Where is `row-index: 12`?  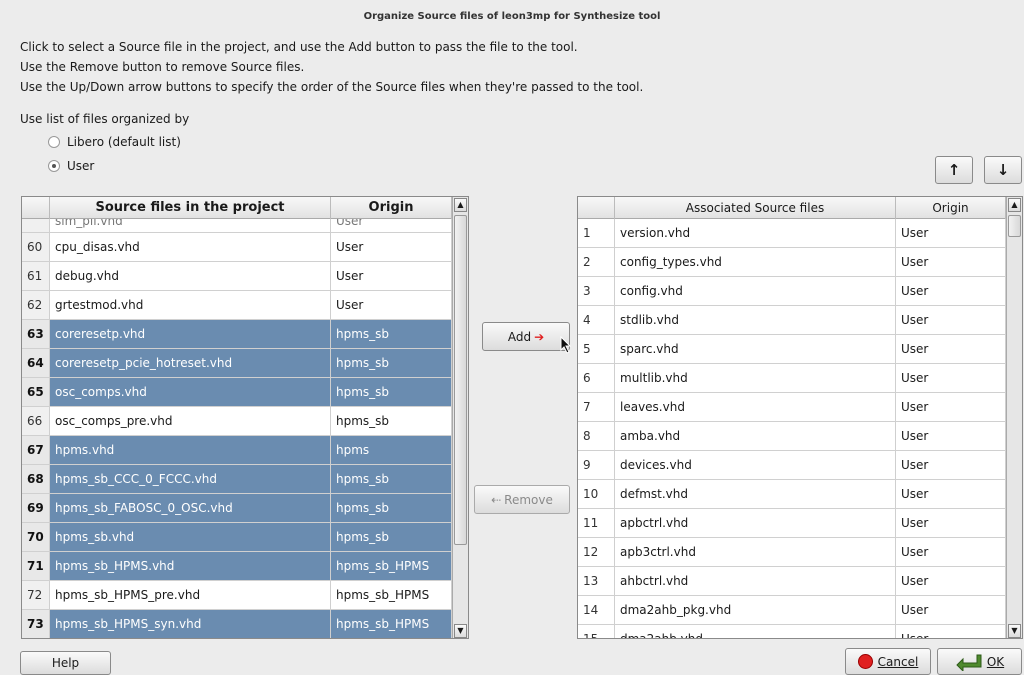 row-index: 12 is located at coordinates (596, 552).